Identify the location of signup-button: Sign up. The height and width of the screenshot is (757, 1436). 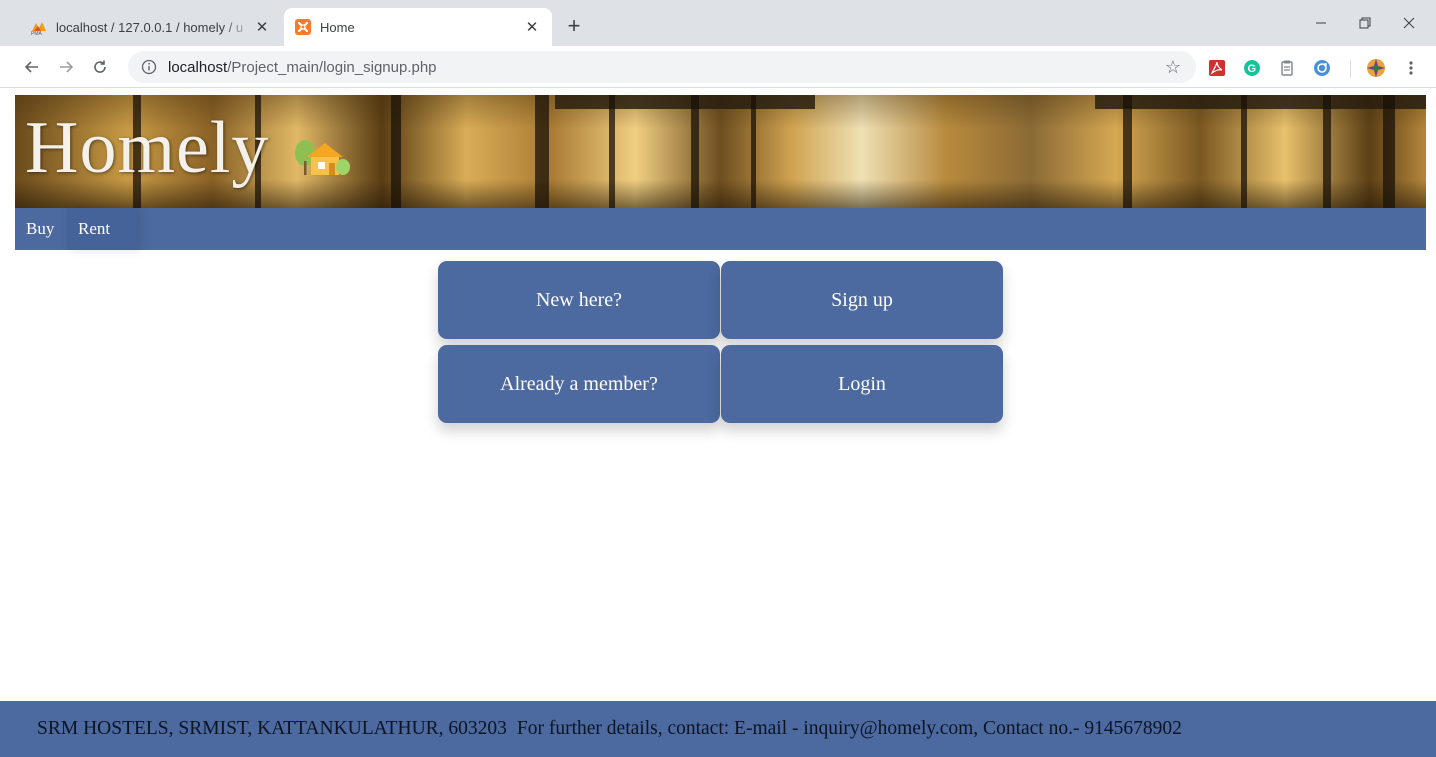
(862, 300).